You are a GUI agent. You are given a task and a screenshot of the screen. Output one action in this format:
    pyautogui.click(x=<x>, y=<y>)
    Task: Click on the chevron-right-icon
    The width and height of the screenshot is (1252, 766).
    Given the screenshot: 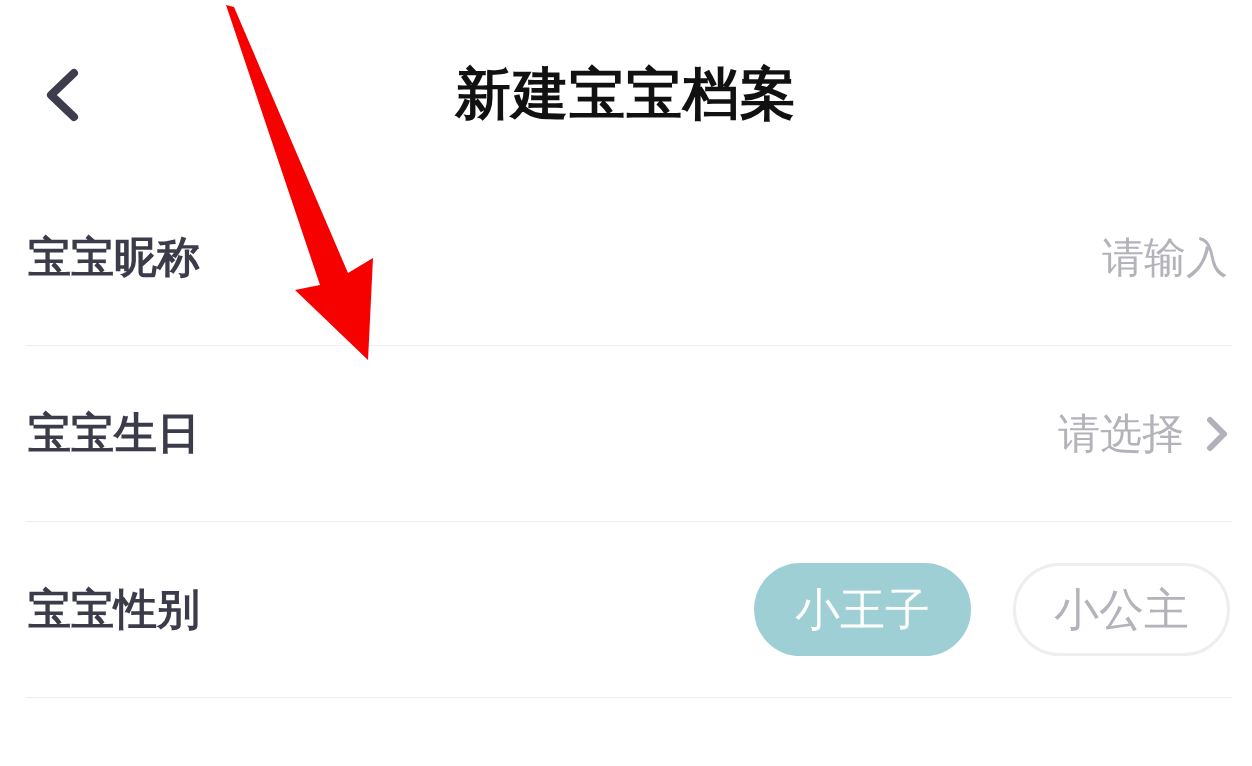 What is the action you would take?
    pyautogui.click(x=1217, y=433)
    